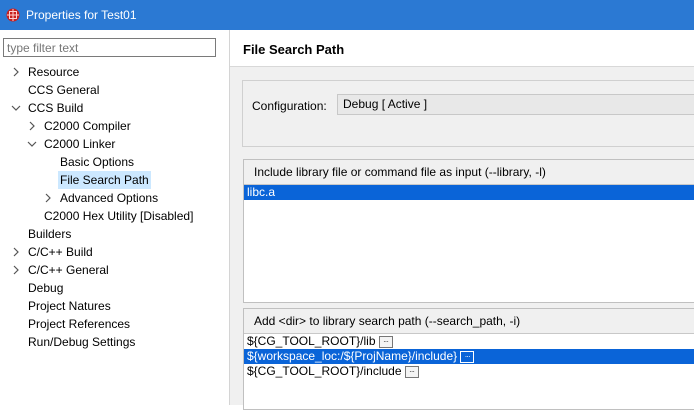 This screenshot has height=410, width=694. What do you see at coordinates (515, 104) in the screenshot?
I see `configuration-select: Debug [ Active ]` at bounding box center [515, 104].